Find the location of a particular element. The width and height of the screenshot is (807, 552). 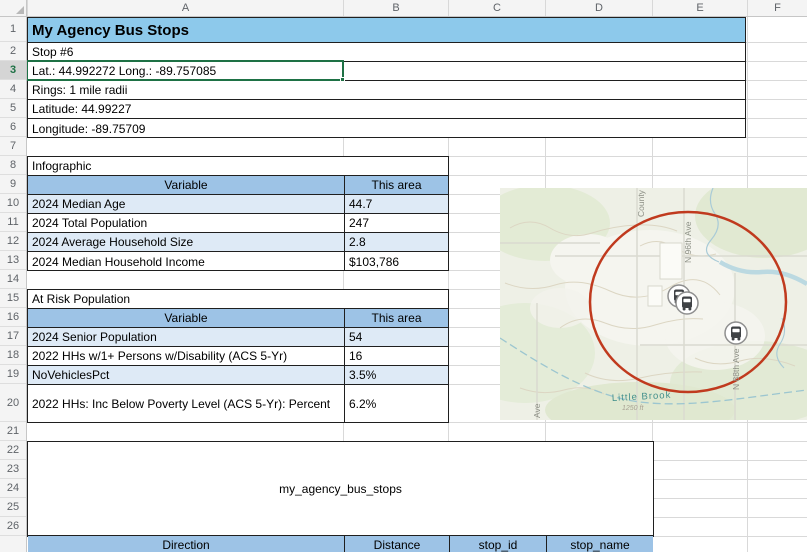

road-label-88th-ave: N 88th Ave is located at coordinates (736, 369).